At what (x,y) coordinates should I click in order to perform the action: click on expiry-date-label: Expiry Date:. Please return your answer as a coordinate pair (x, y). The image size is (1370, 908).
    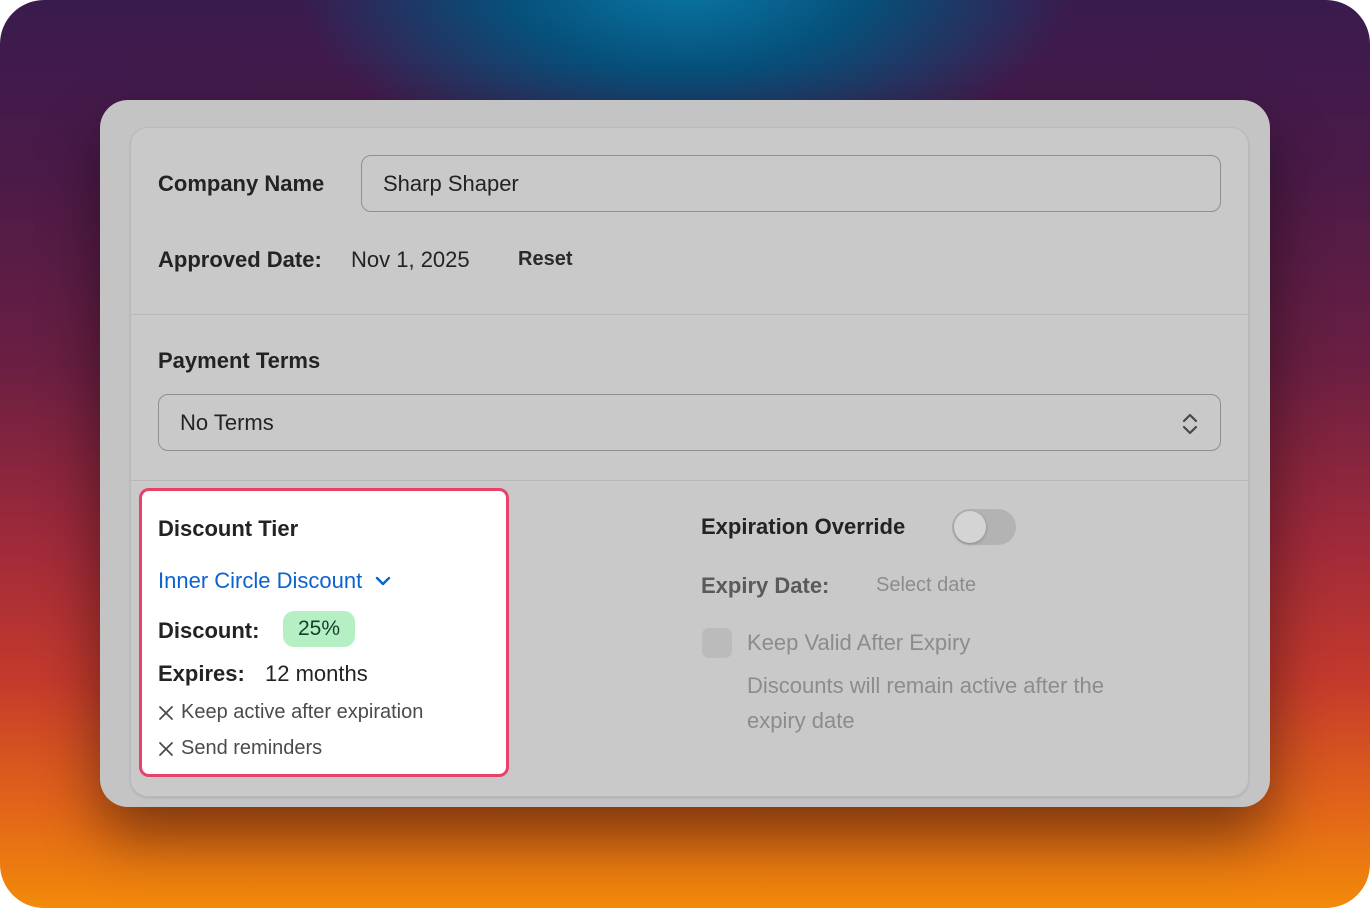
    Looking at the image, I should click on (765, 585).